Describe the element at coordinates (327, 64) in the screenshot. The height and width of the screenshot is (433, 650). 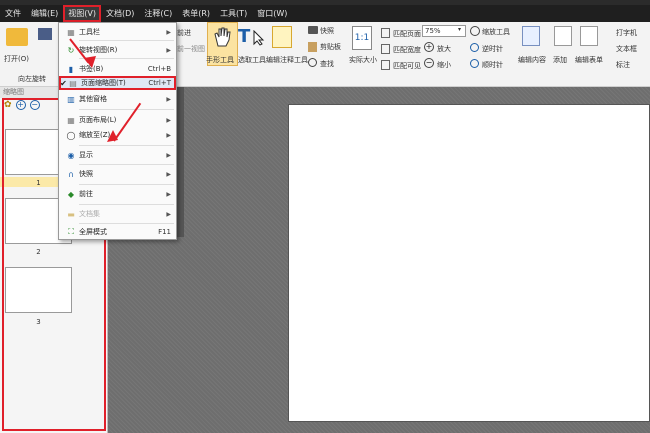
I see `find-button: 查找` at that location.